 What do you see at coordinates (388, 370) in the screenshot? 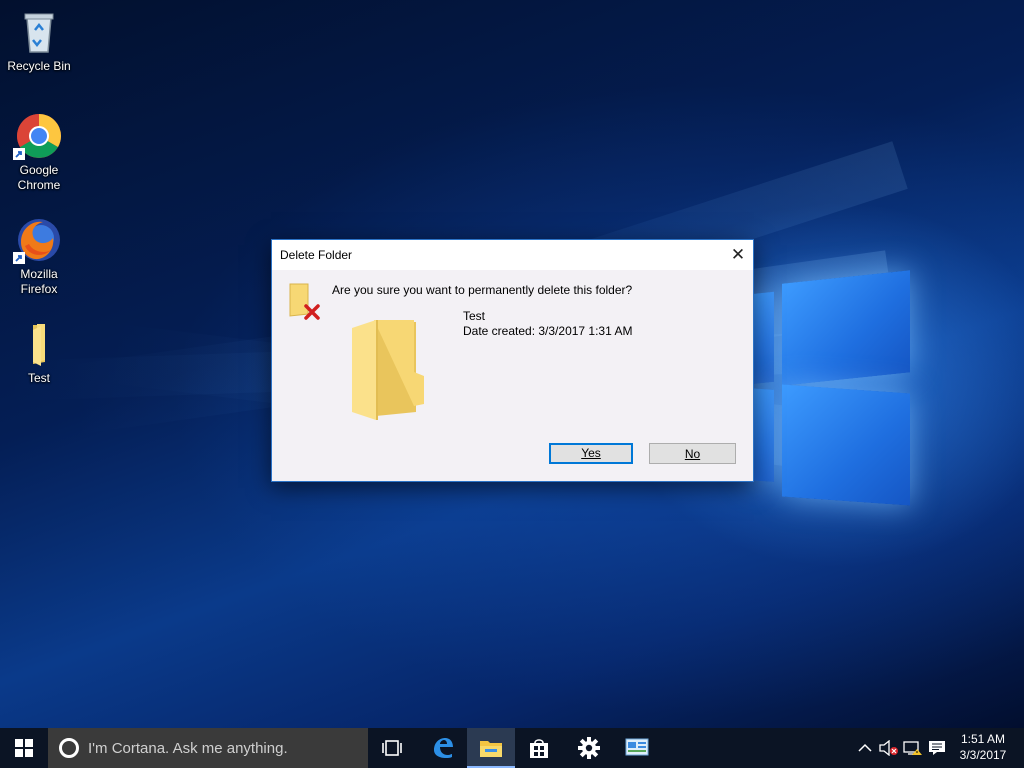
I see `large-folder-icon` at bounding box center [388, 370].